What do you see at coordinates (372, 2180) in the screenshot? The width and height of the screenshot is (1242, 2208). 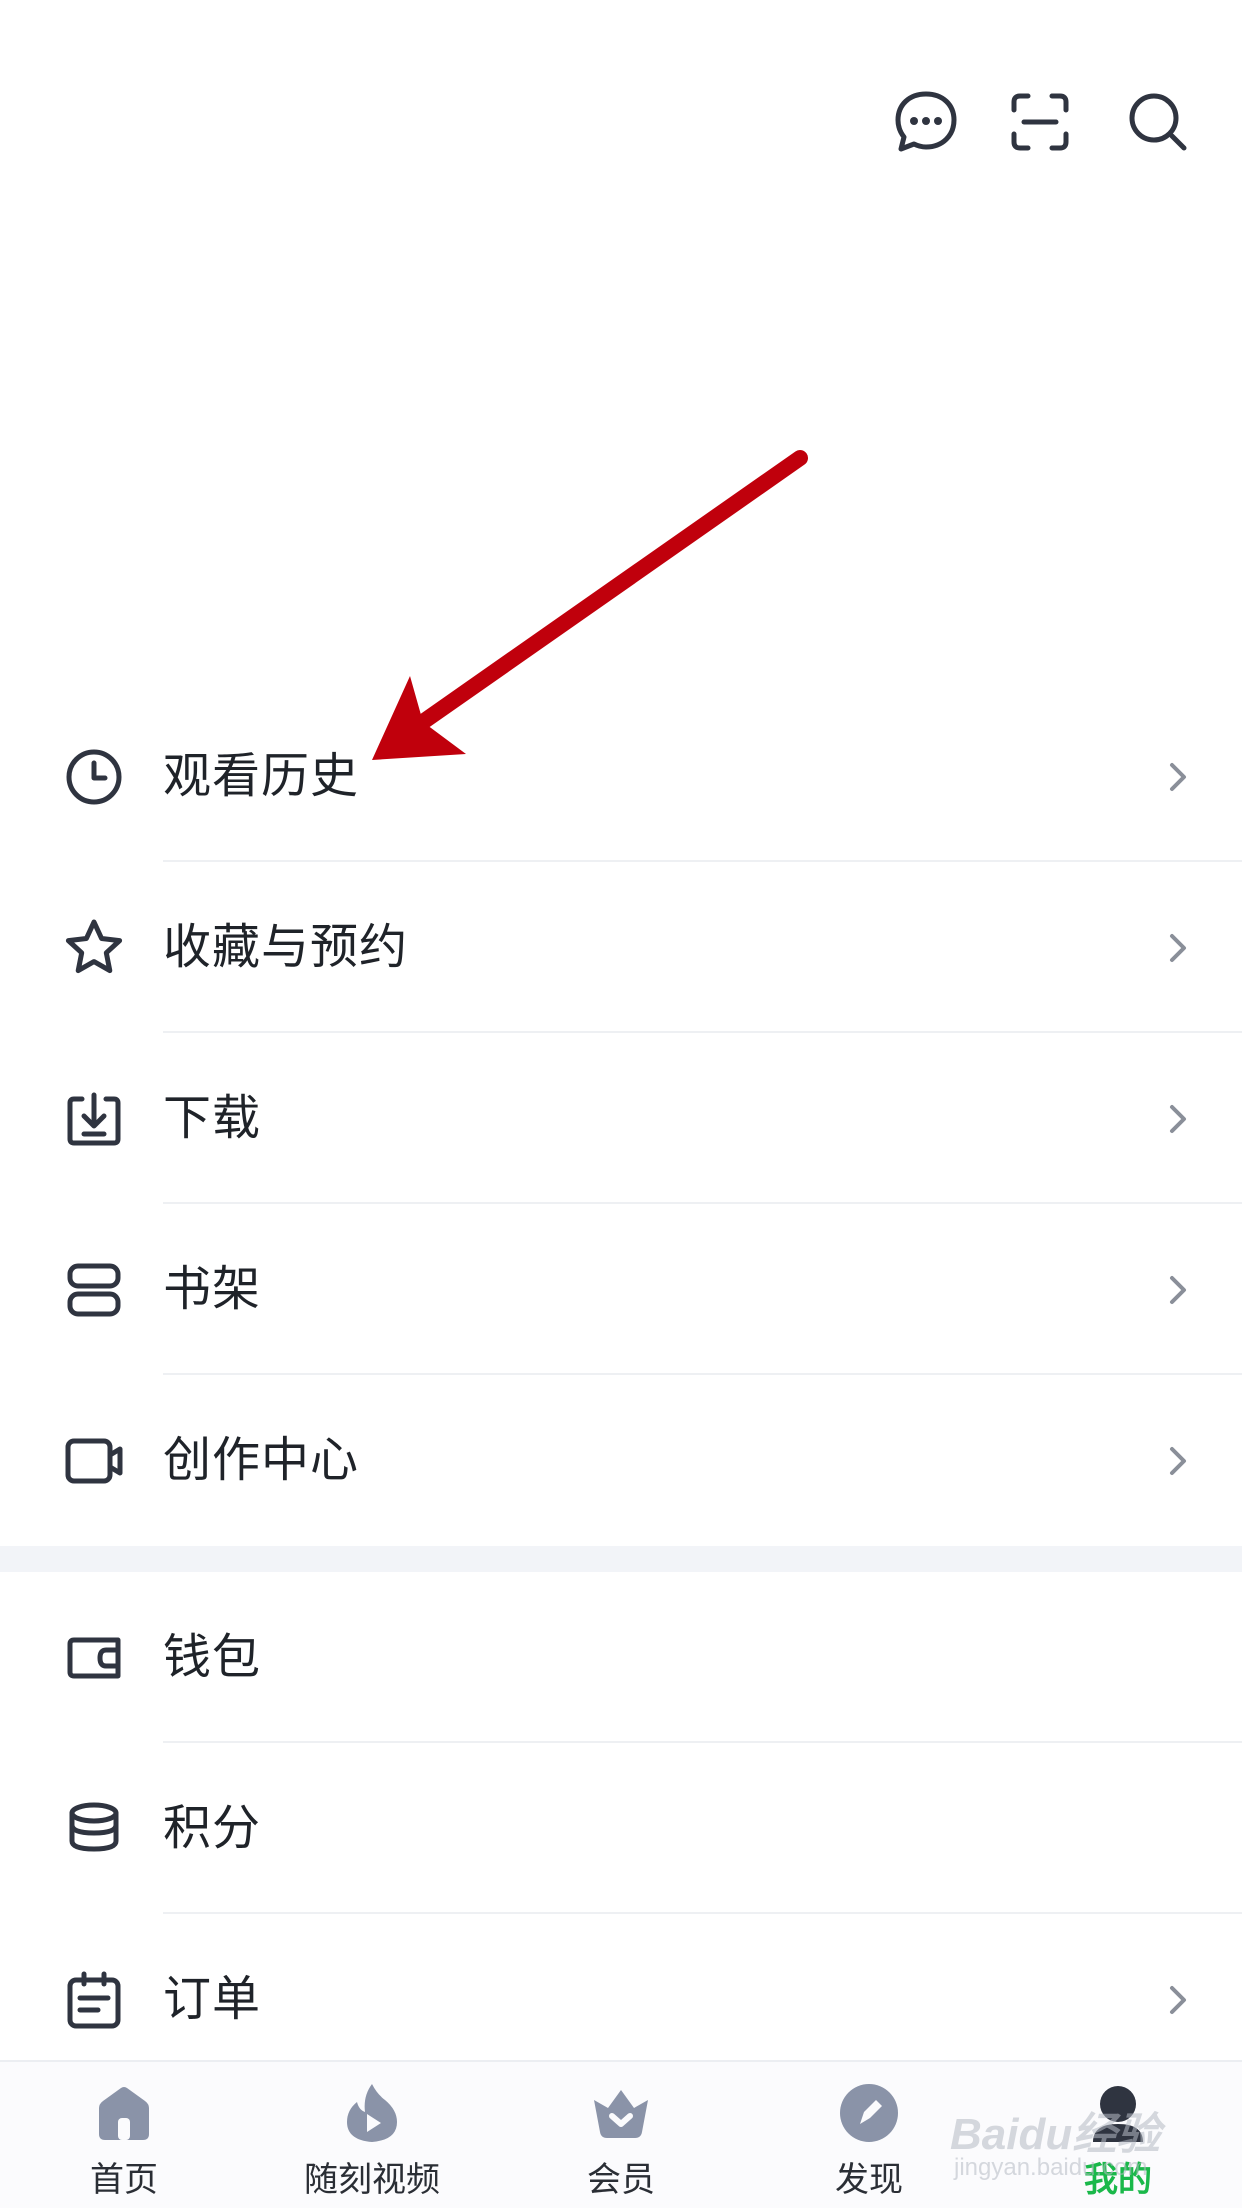 I see `tab-label: 随刻视频` at bounding box center [372, 2180].